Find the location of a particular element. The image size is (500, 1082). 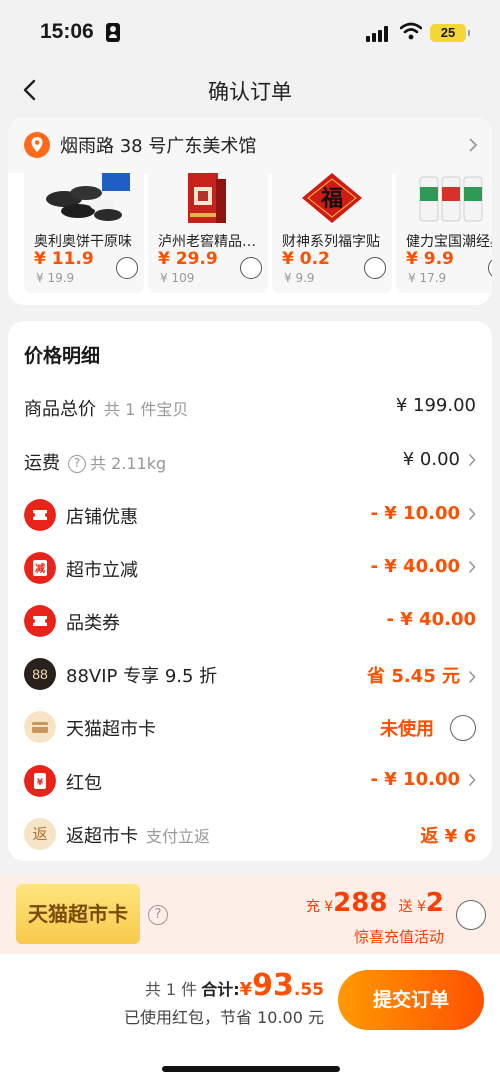

red-packet-icon: ¥ is located at coordinates (40, 781).